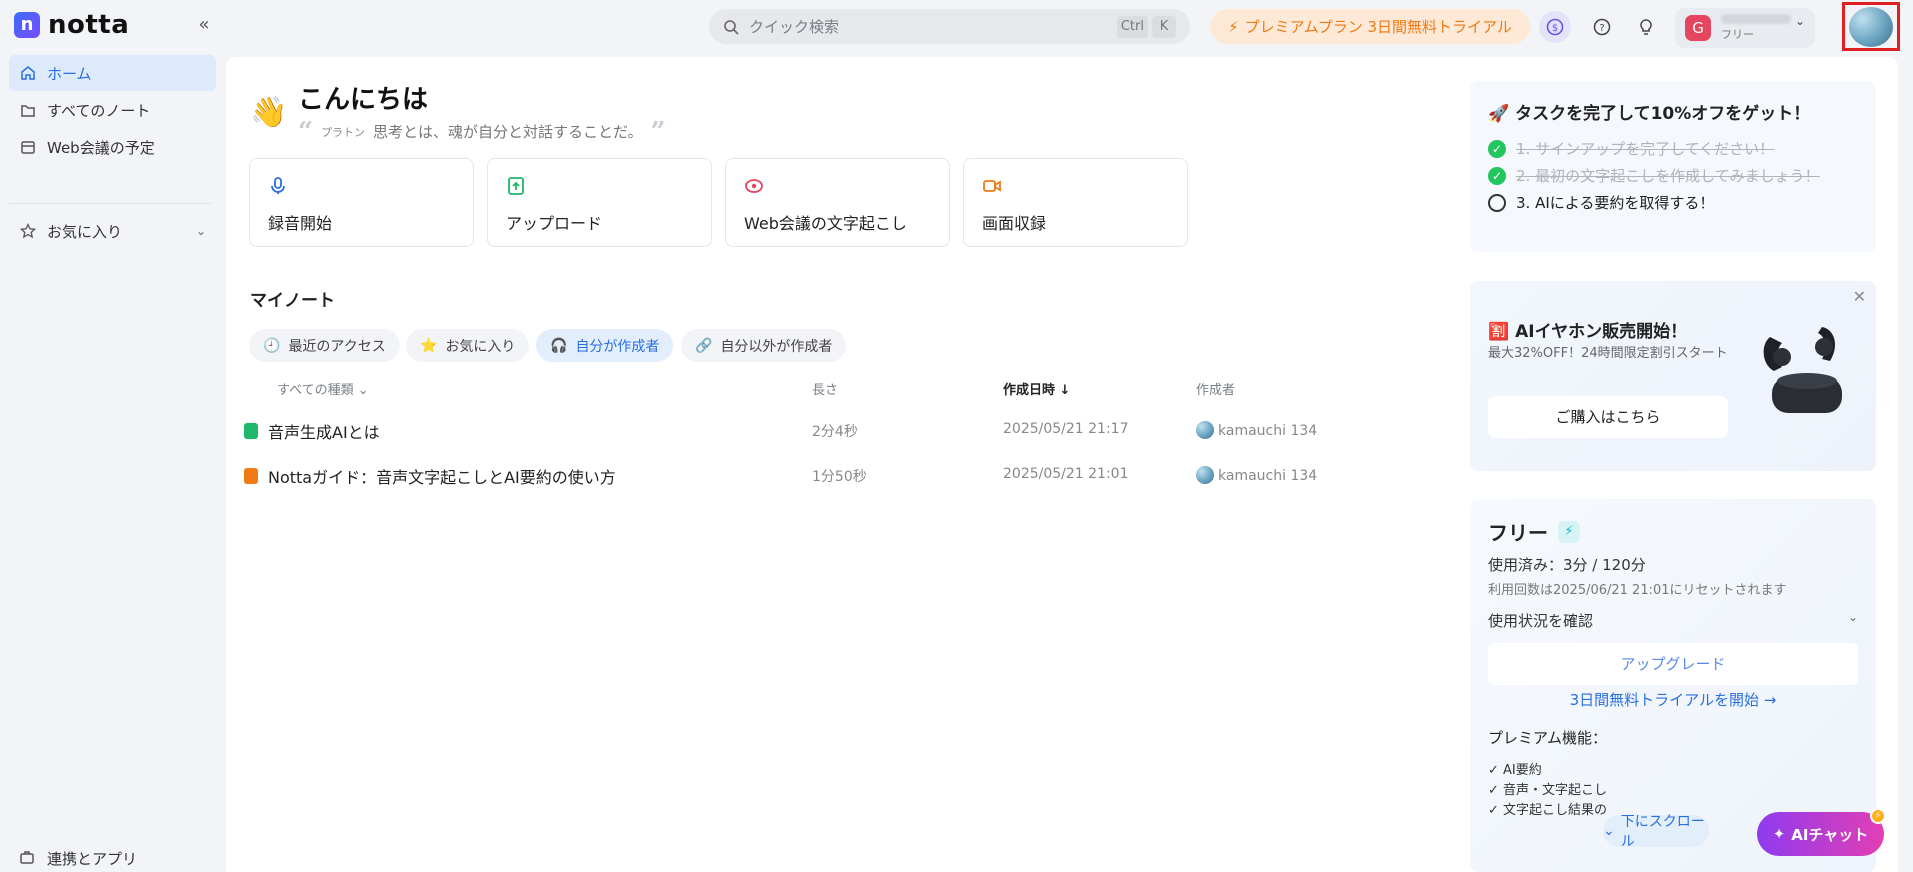  Describe the element at coordinates (204, 25) in the screenshot. I see `collapse-sidebar-icon: «` at that location.